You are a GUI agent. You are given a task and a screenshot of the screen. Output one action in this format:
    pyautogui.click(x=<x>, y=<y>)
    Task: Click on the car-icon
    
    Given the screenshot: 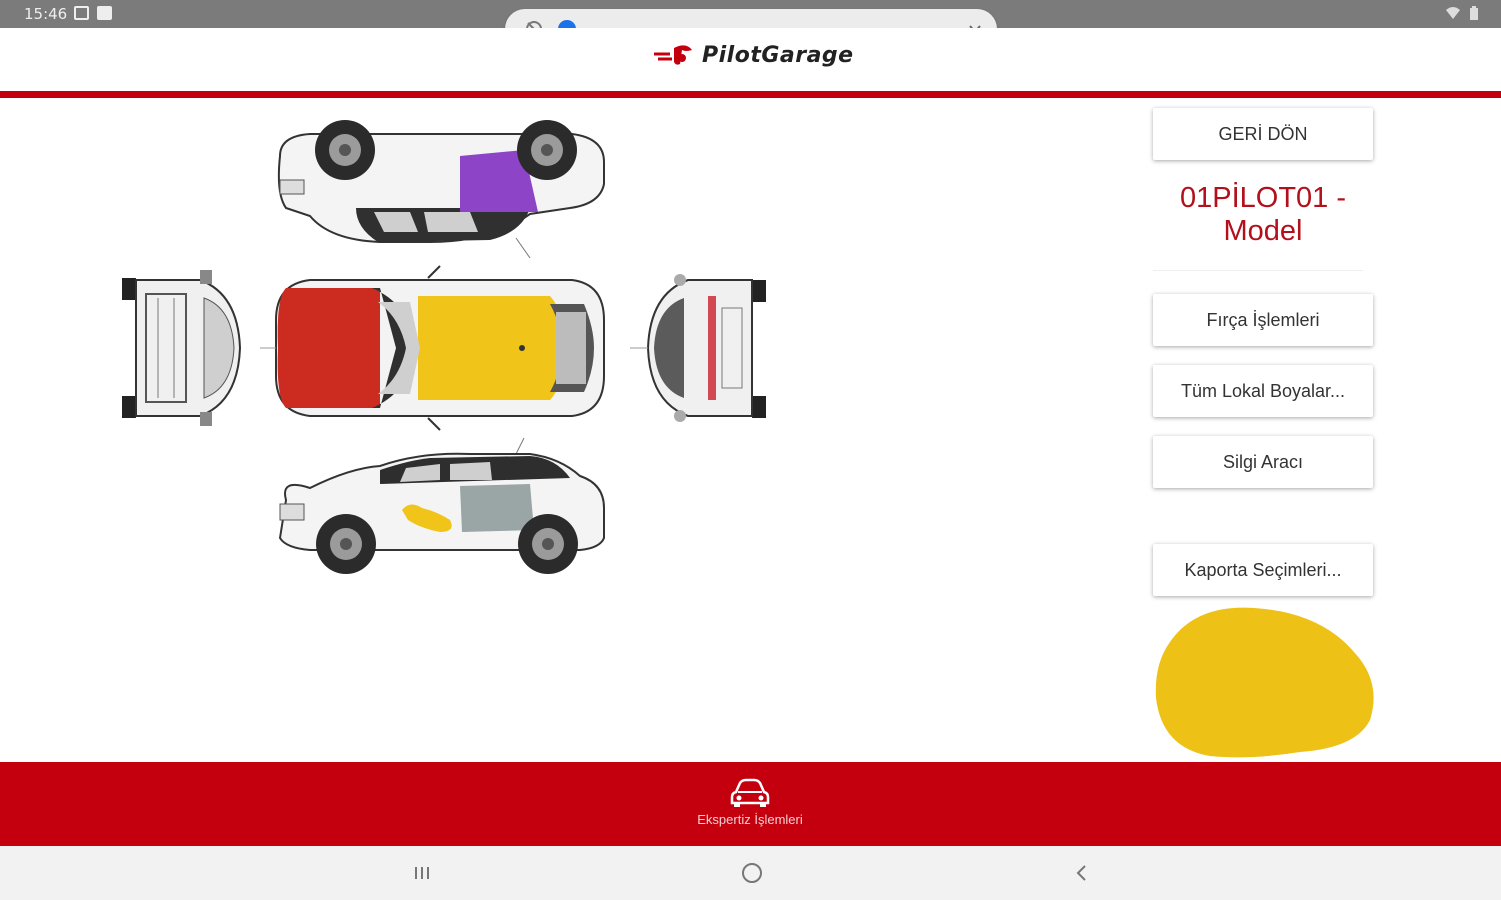 What is the action you would take?
    pyautogui.click(x=750, y=792)
    